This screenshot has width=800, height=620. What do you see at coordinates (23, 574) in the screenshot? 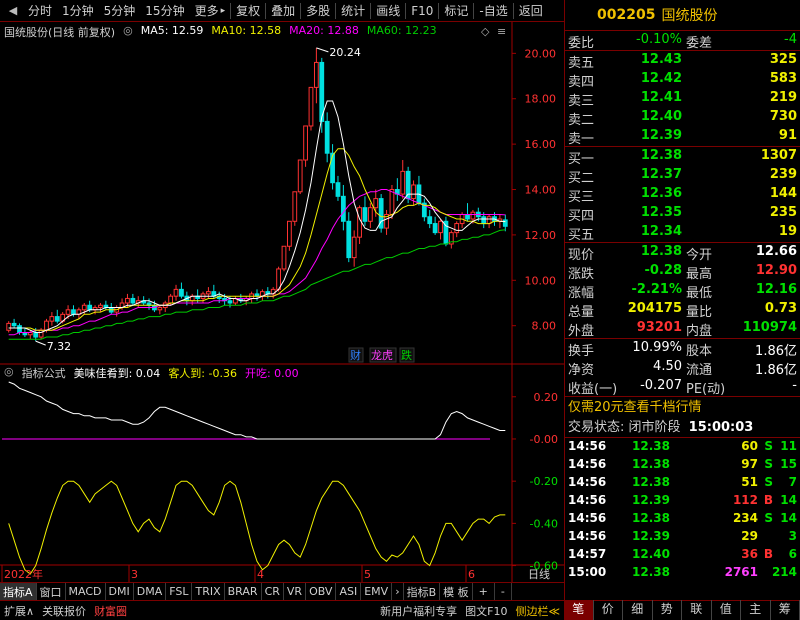
I see `time-axis-label: 2022年` at bounding box center [23, 574].